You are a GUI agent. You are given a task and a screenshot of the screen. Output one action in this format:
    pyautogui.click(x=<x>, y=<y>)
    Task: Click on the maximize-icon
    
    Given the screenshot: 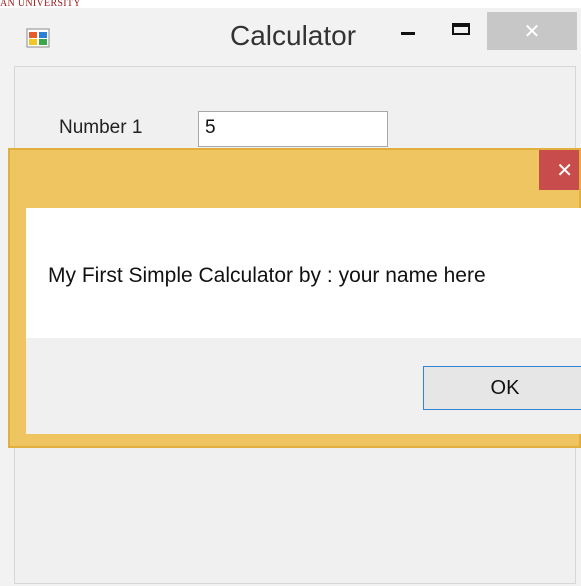 What is the action you would take?
    pyautogui.click(x=461, y=29)
    